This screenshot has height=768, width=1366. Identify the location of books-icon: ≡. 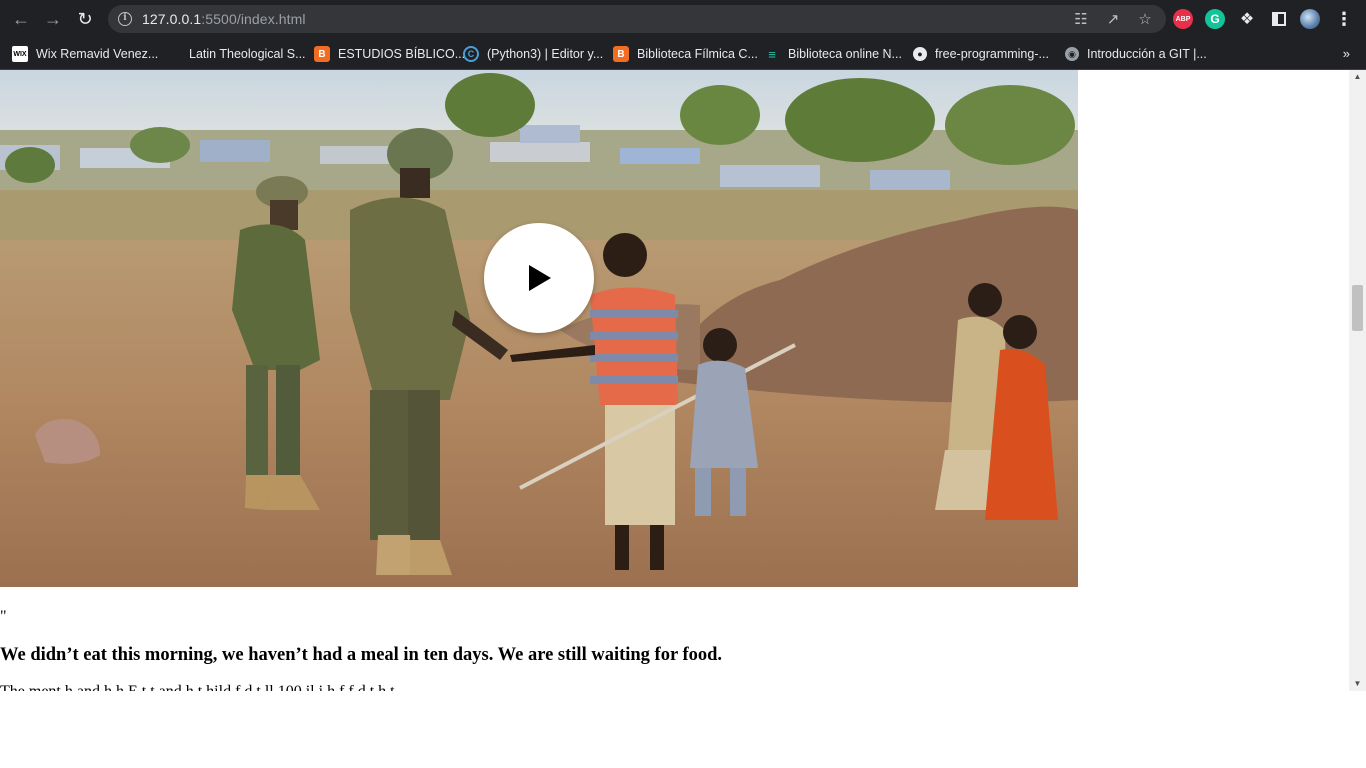
(772, 54).